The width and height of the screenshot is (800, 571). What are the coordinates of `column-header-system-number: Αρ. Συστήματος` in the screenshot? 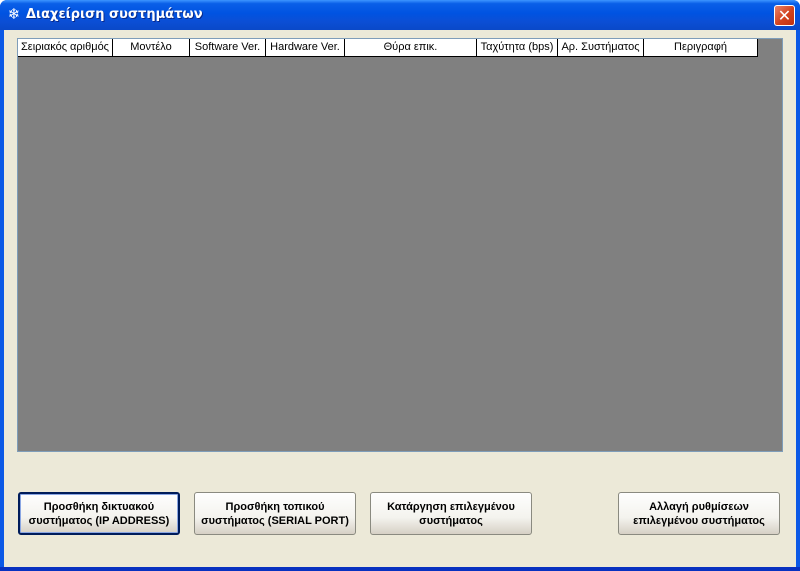 It's located at (601, 48).